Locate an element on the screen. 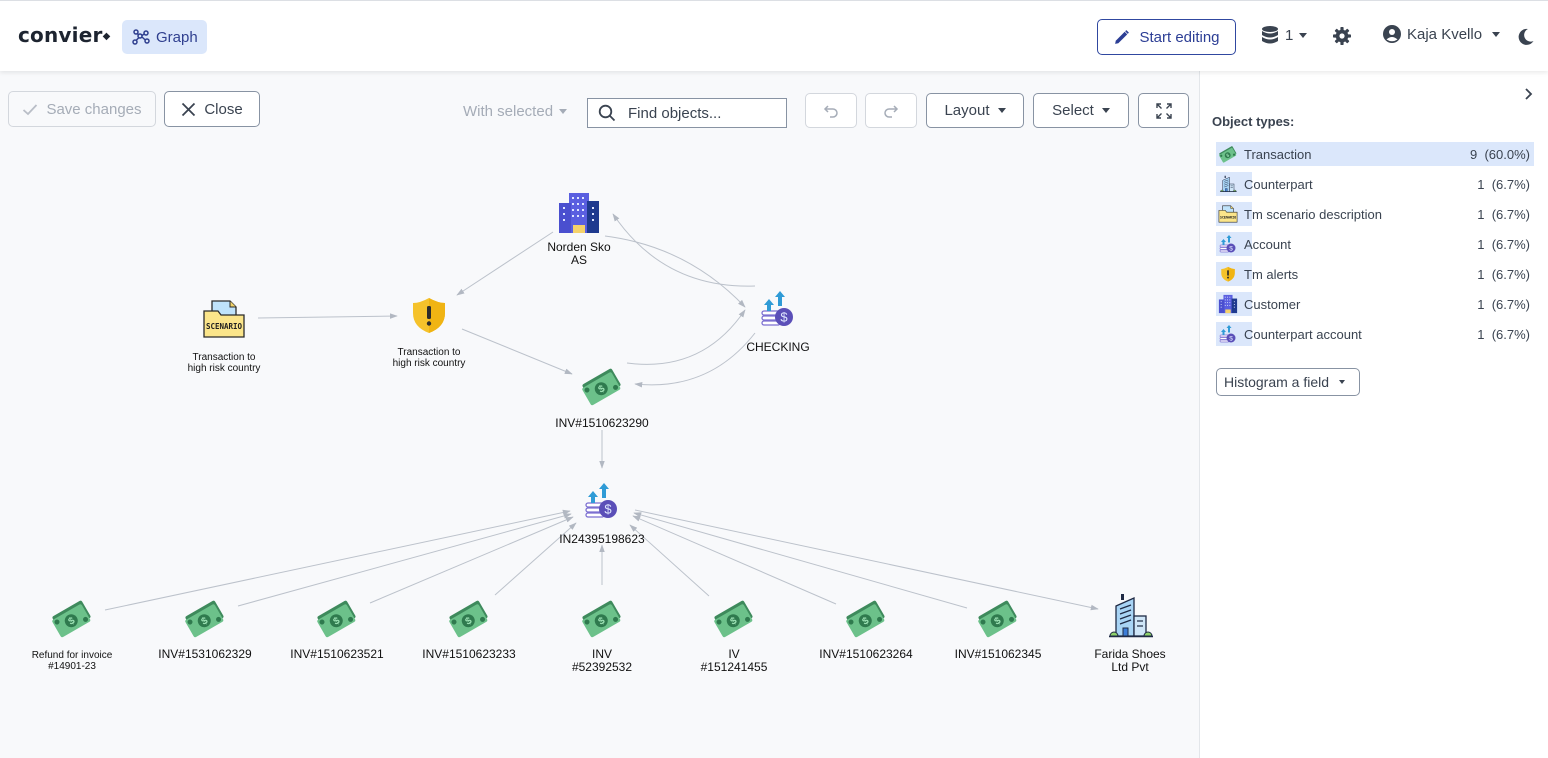  histogram-label: Histogram a field is located at coordinates (1277, 382).